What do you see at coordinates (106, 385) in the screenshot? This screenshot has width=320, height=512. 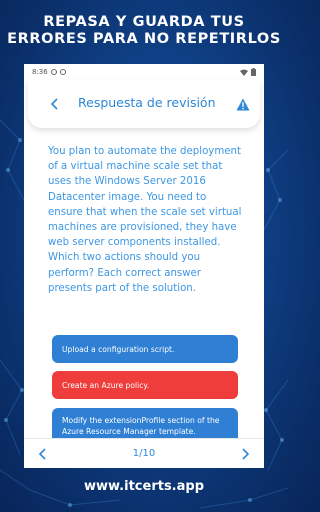 I see `answer-label: Create an Azure policy.` at bounding box center [106, 385].